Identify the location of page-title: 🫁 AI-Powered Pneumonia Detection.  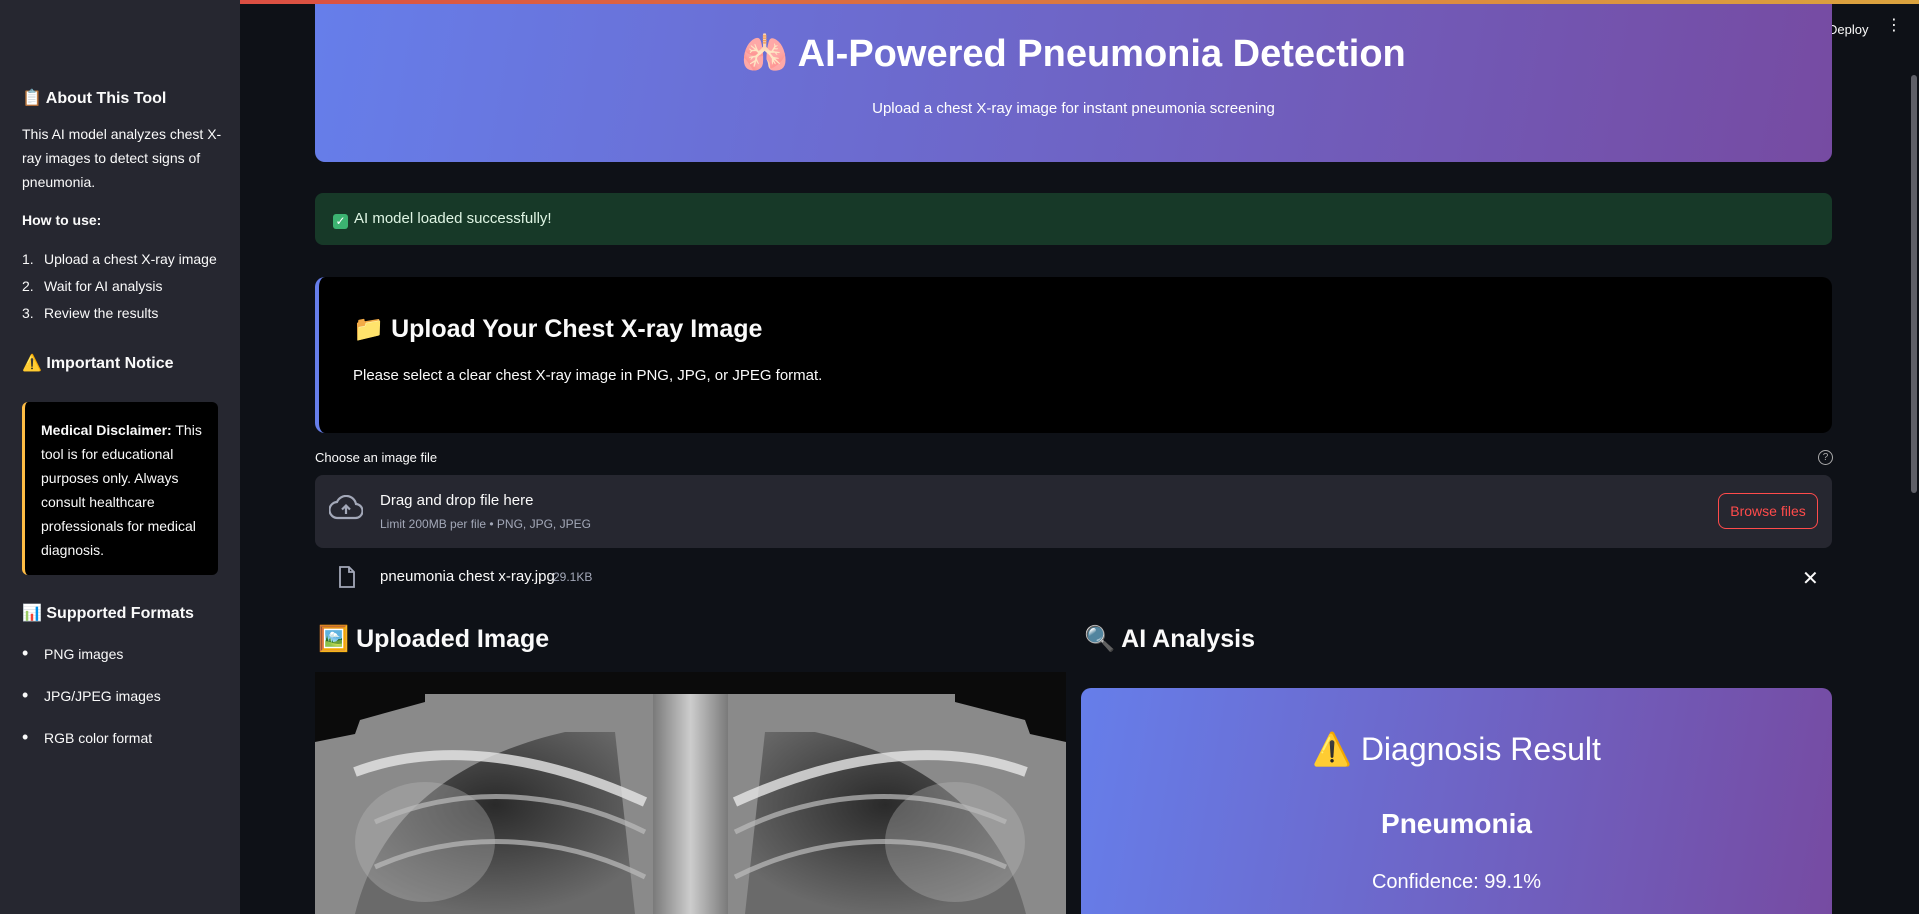
(1073, 54).